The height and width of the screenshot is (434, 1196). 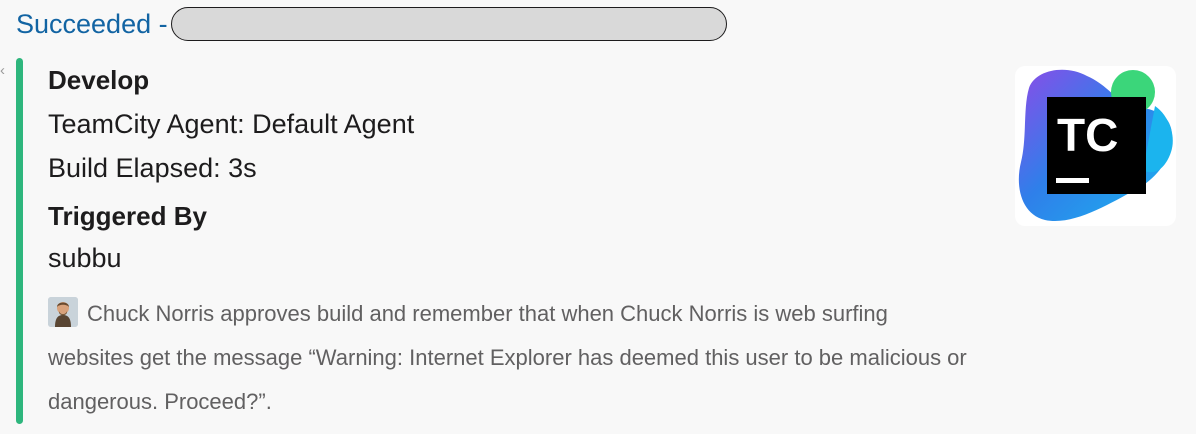 I want to click on chuck-norris-avatar-icon, so click(x=63, y=312).